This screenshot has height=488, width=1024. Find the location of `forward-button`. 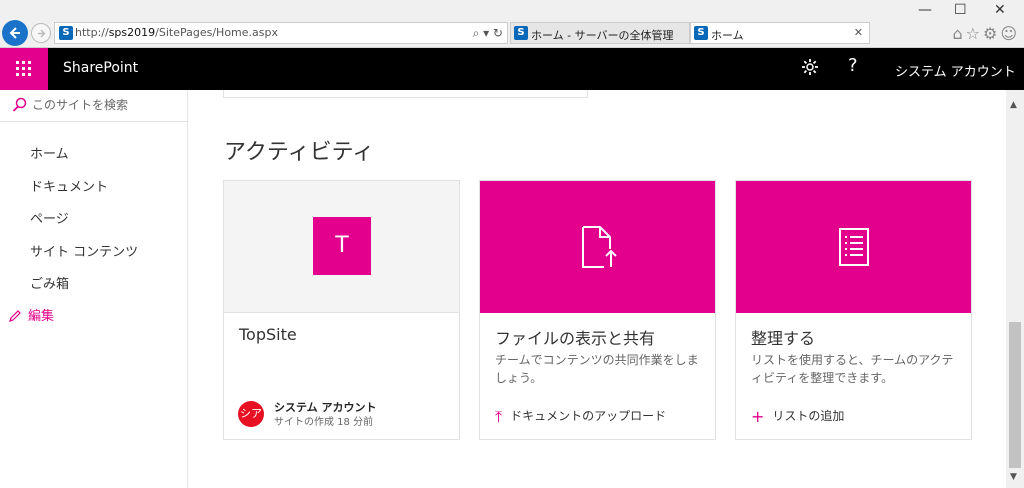

forward-button is located at coordinates (41, 33).